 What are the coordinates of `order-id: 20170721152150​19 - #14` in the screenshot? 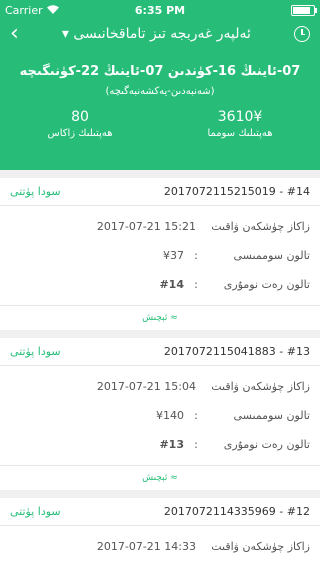 It's located at (236, 191).